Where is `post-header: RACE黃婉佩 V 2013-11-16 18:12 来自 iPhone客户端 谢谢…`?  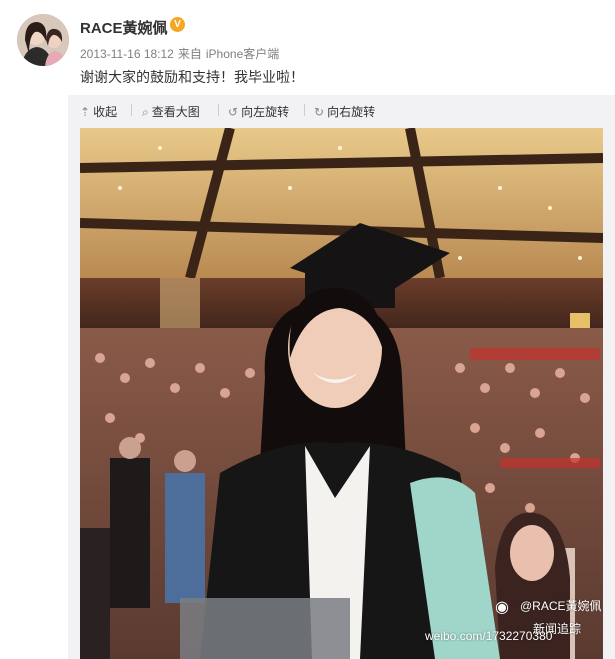
post-header: RACE黃婉佩 V 2013-11-16 18:12 来自 iPhone客户端 谢谢… is located at coordinates (307, 47).